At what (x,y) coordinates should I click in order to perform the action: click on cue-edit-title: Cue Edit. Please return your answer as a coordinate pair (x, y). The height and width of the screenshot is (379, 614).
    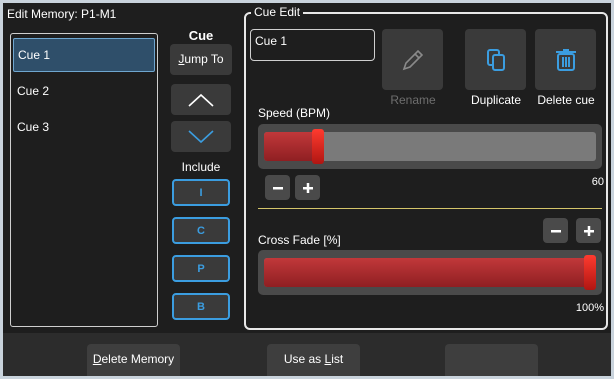
    Looking at the image, I should click on (277, 12).